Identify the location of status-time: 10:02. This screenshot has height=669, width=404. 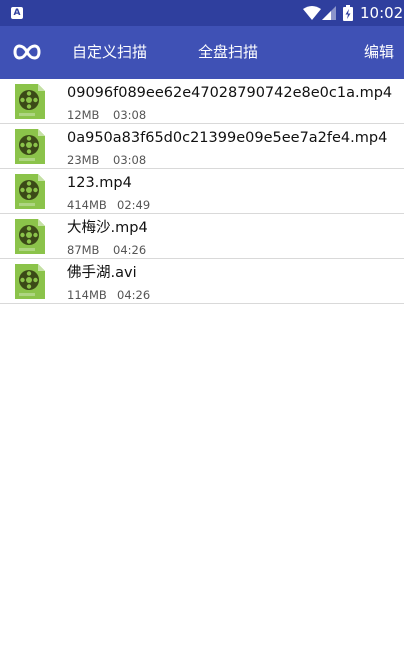
(382, 13).